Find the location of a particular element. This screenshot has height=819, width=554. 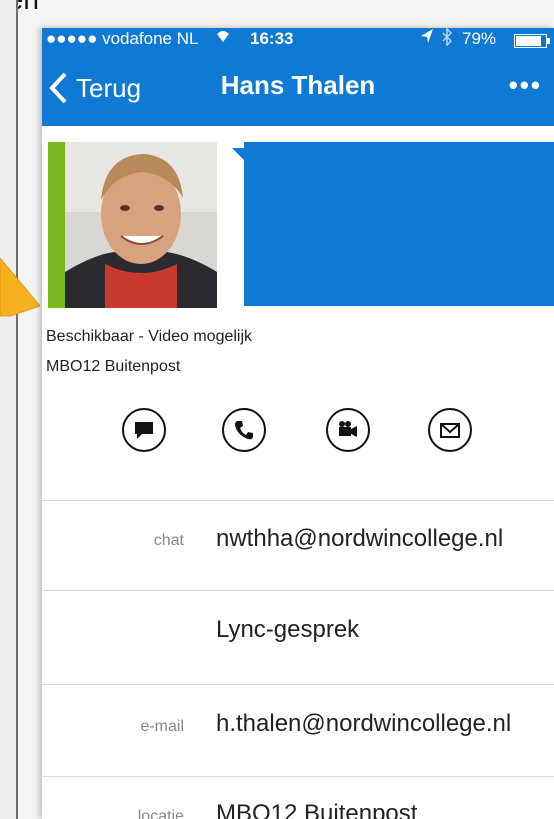

video-button is located at coordinates (348, 430).